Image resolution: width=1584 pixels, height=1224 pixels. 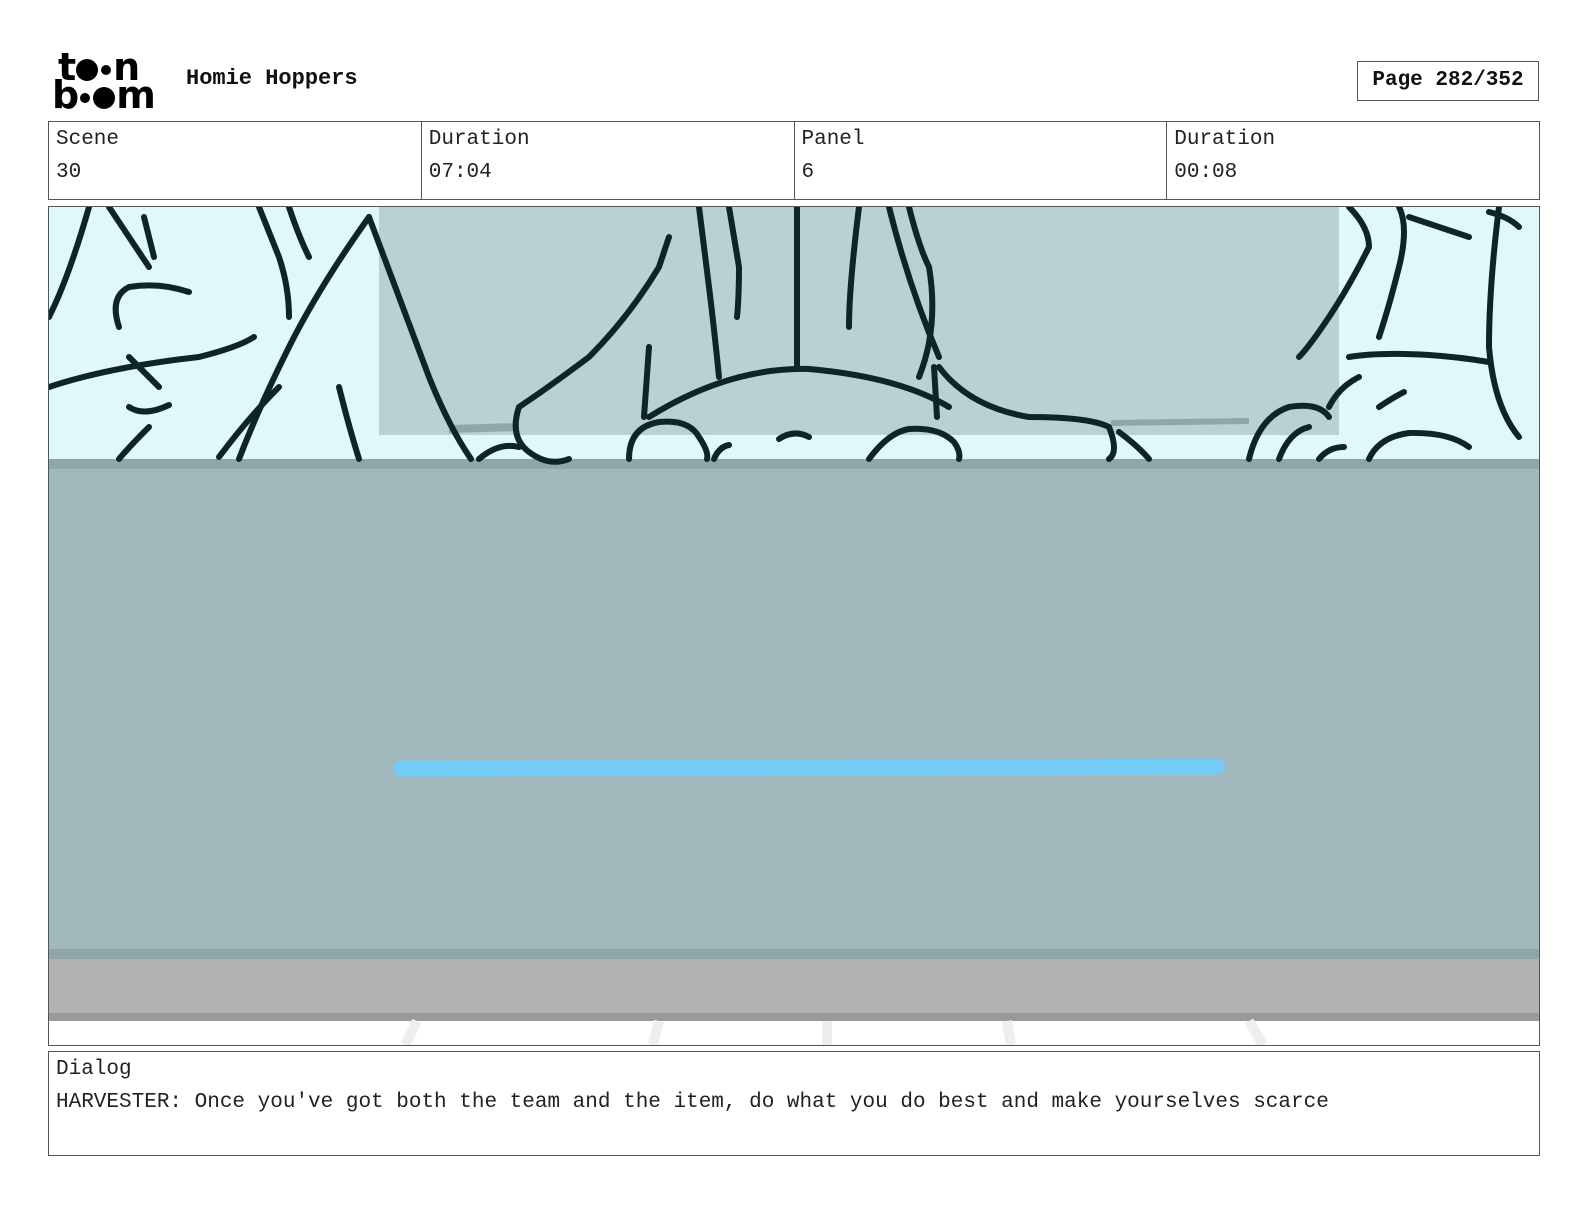 What do you see at coordinates (88, 139) in the screenshot?
I see `scene-label: Scene` at bounding box center [88, 139].